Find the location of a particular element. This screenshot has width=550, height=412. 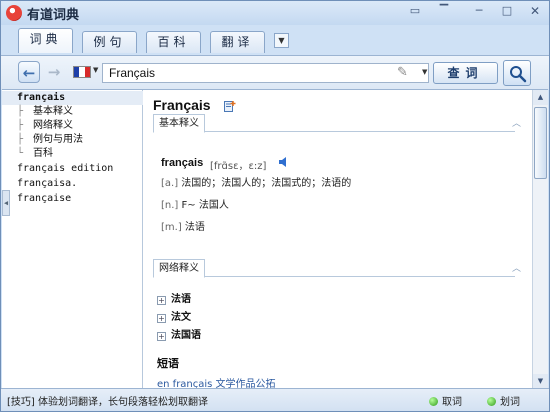

search-toolbar: ← → ▼ ✎ ▼ 查词 is located at coordinates (275, 72).